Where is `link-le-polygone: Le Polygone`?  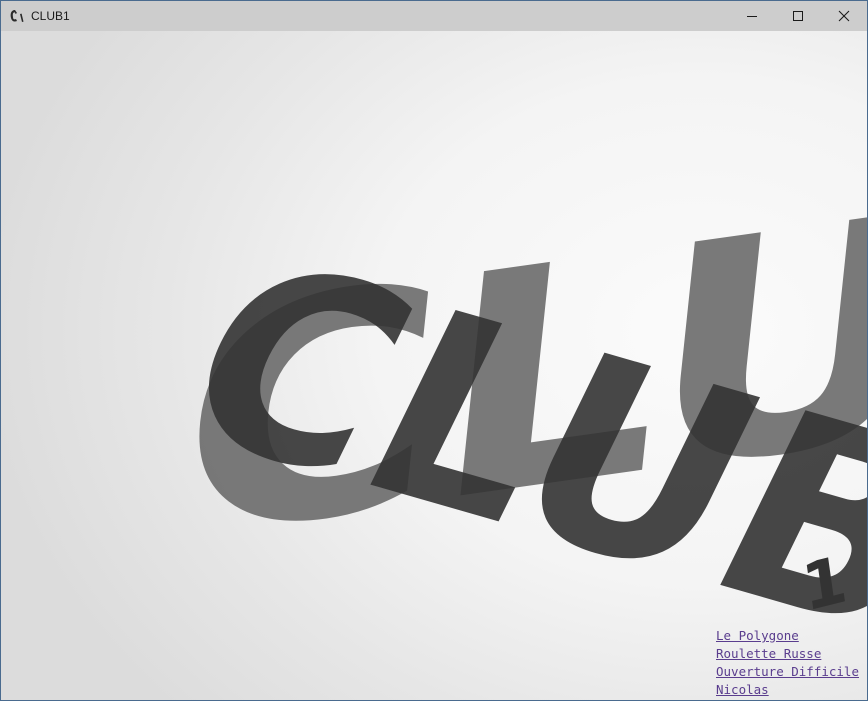 link-le-polygone: Le Polygone is located at coordinates (787, 636).